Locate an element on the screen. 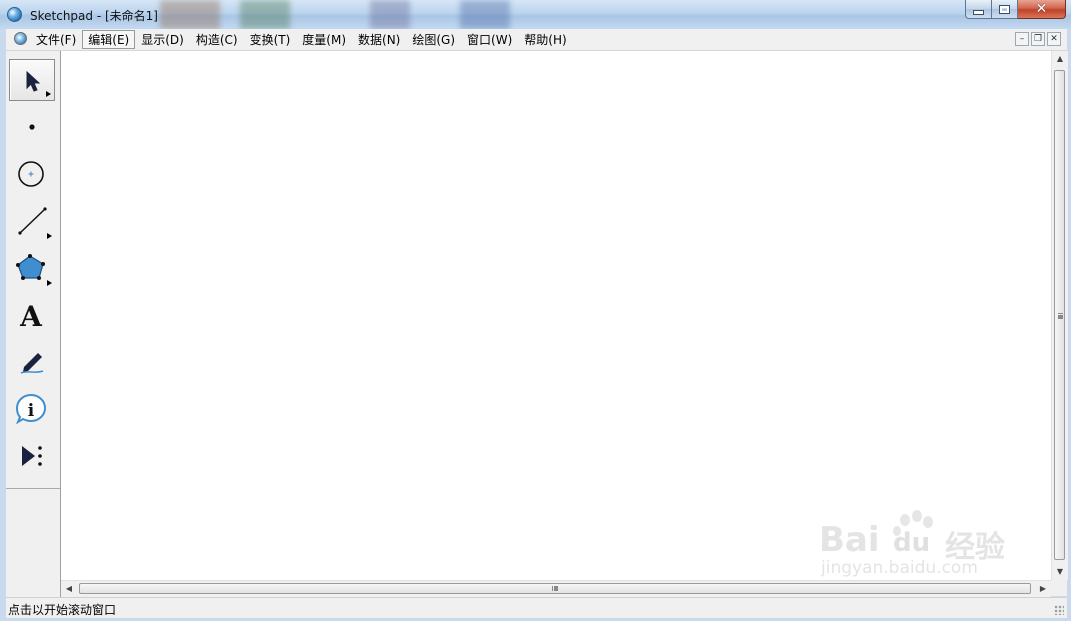 Image resolution: width=1071 pixels, height=621 pixels. menu-item: 绘图(G) is located at coordinates (433, 39).